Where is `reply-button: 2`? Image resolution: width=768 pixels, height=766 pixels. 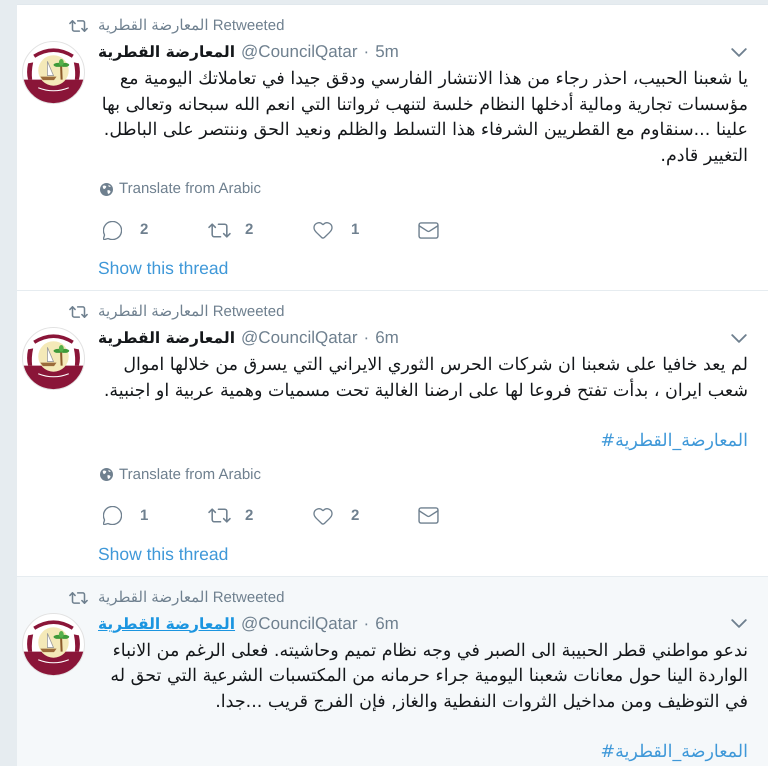
reply-button: 2 is located at coordinates (125, 230).